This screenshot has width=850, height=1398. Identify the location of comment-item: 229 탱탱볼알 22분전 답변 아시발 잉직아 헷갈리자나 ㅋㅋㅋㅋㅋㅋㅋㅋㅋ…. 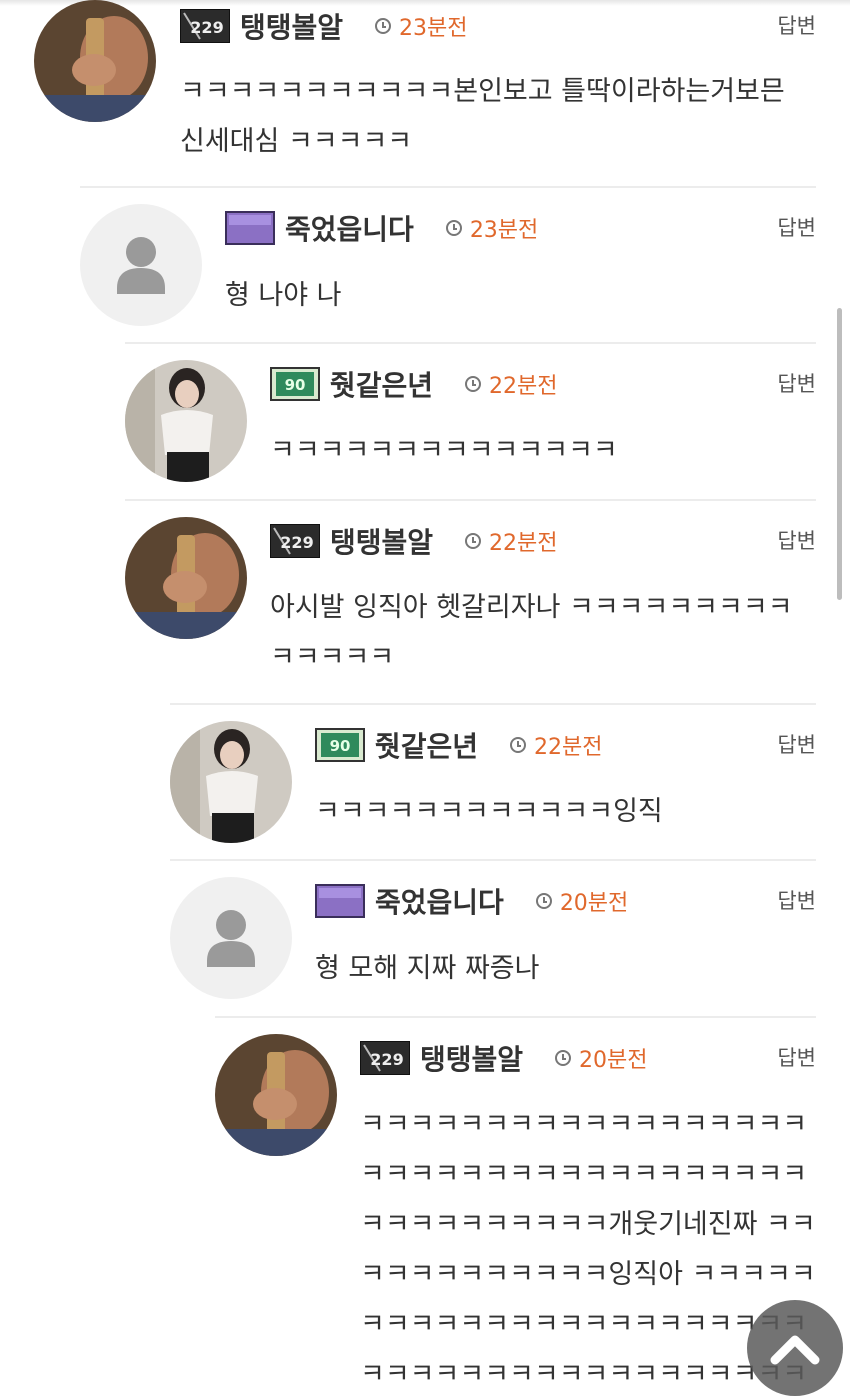
(470, 601).